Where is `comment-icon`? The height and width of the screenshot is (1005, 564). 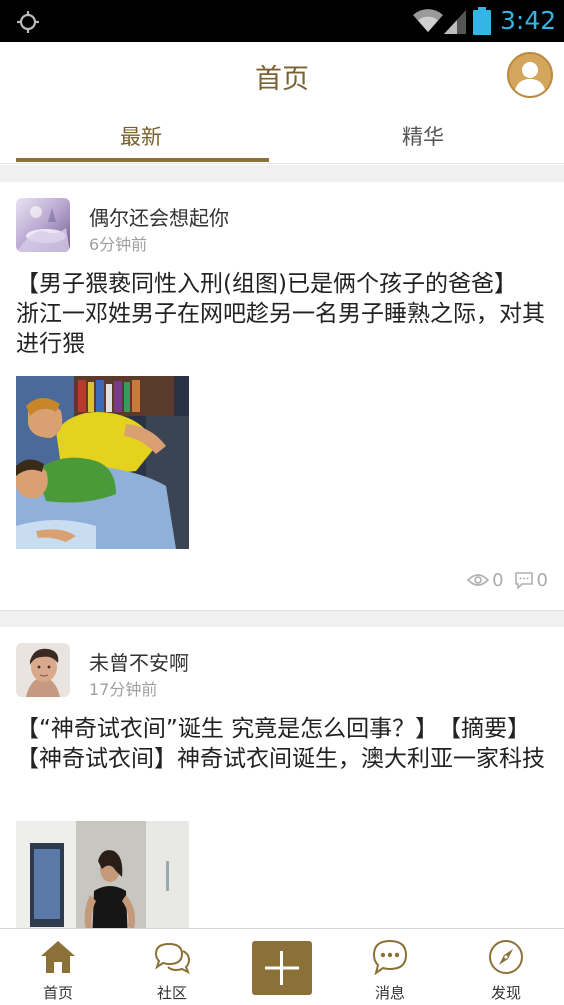 comment-icon is located at coordinates (523, 580).